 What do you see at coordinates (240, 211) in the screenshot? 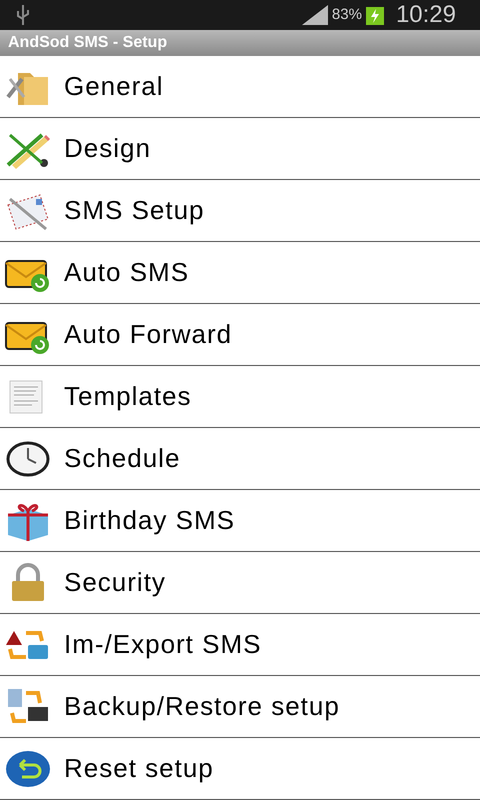
I see `menu-item: SMS Setup` at bounding box center [240, 211].